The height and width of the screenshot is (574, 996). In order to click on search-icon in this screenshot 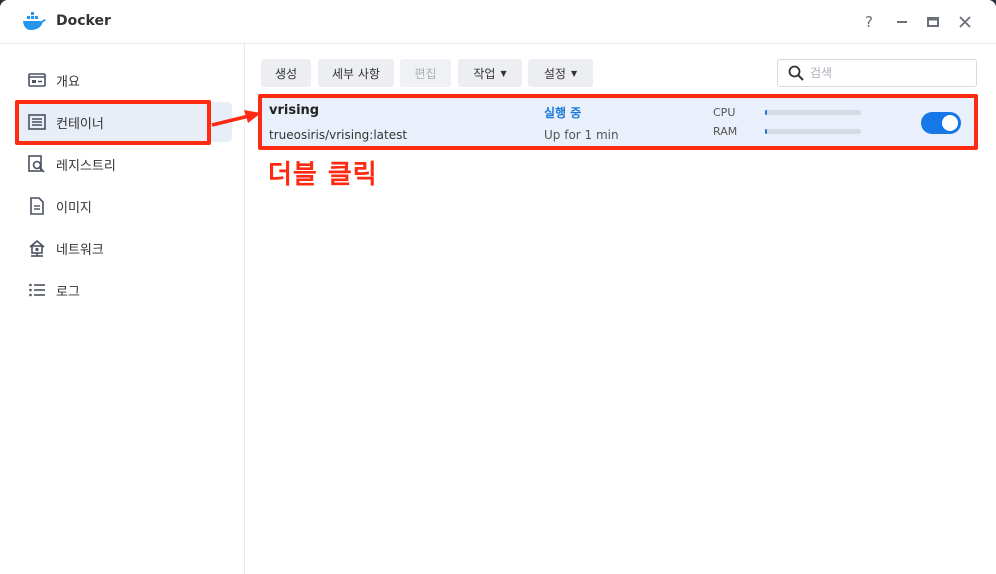, I will do `click(796, 73)`.